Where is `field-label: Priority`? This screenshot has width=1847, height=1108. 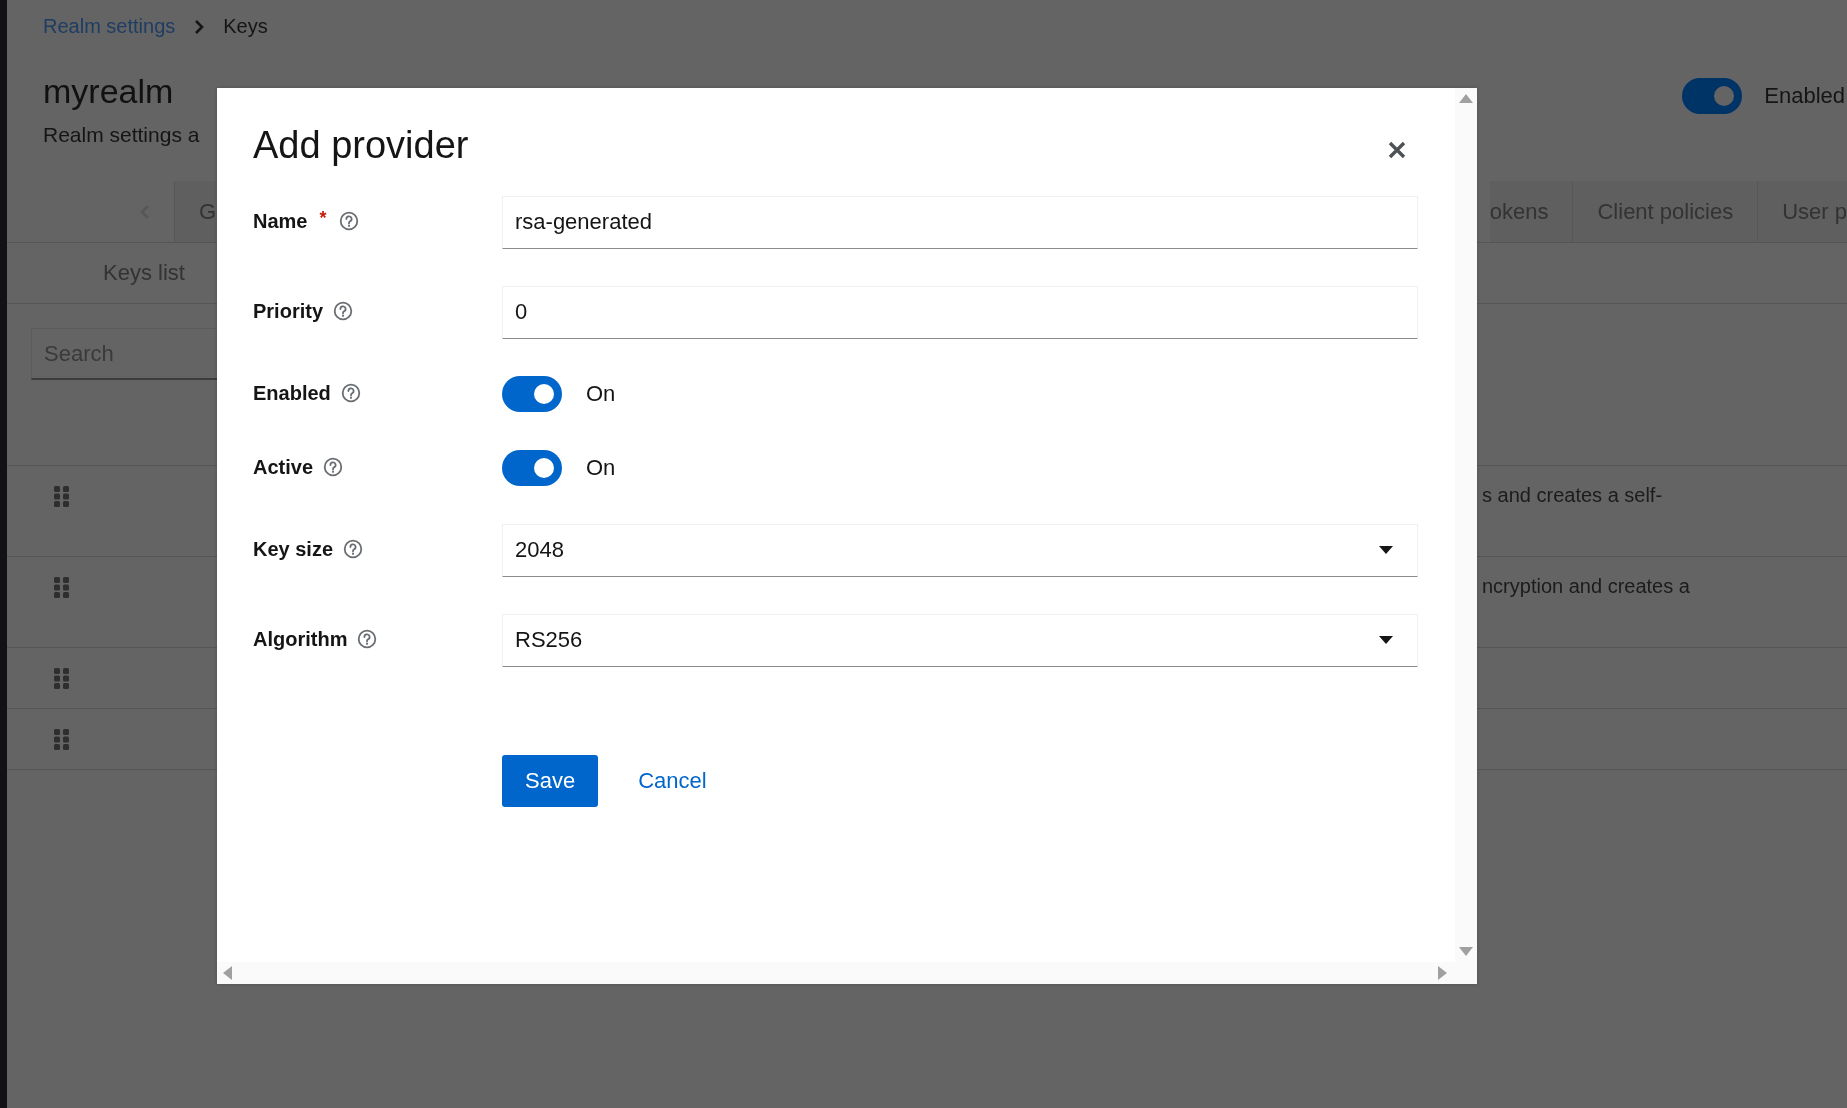 field-label: Priority is located at coordinates (288, 311).